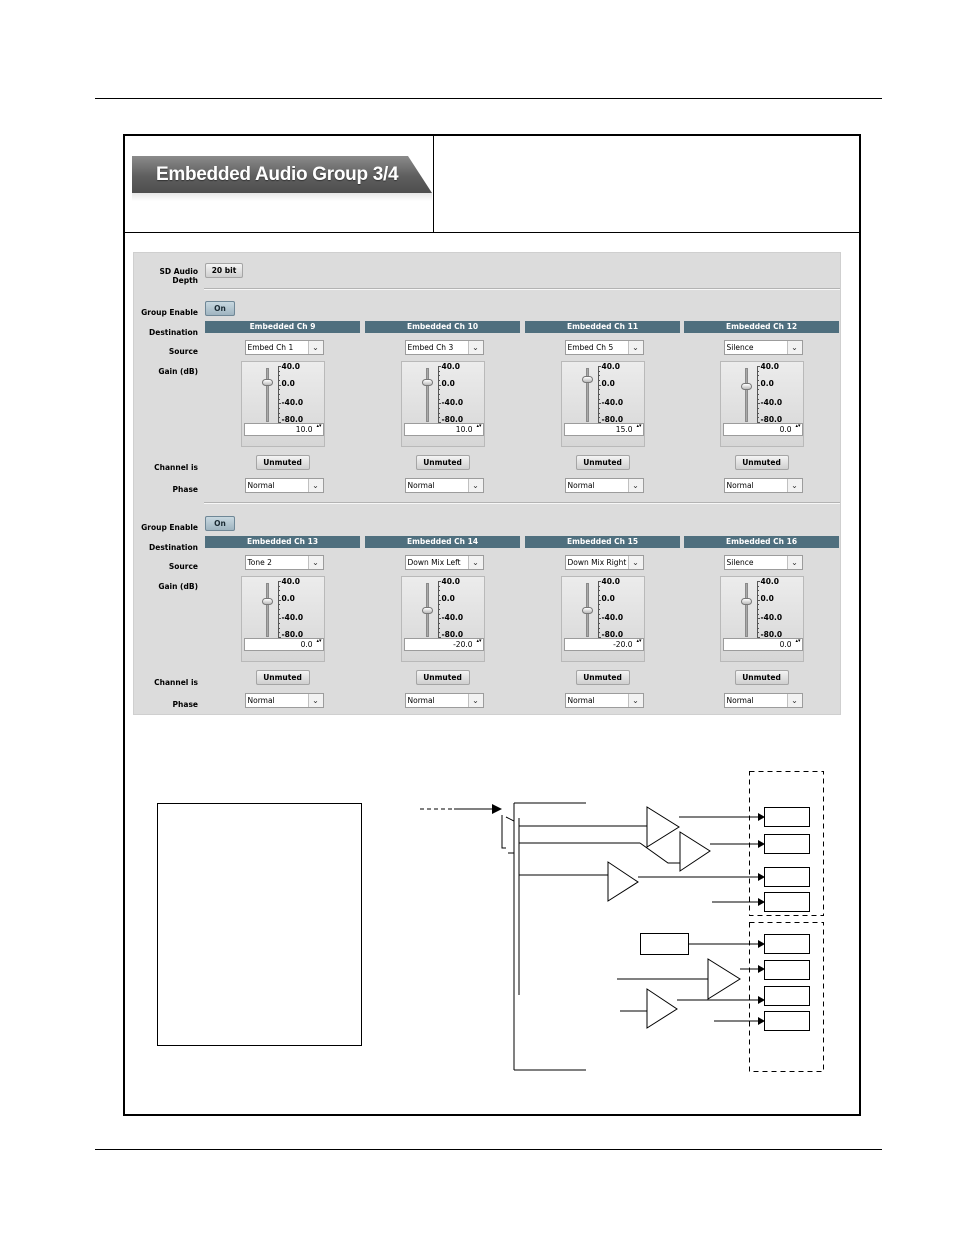 The width and height of the screenshot is (954, 1235). What do you see at coordinates (510, 835) in the screenshot?
I see `input-bracket-inner` at bounding box center [510, 835].